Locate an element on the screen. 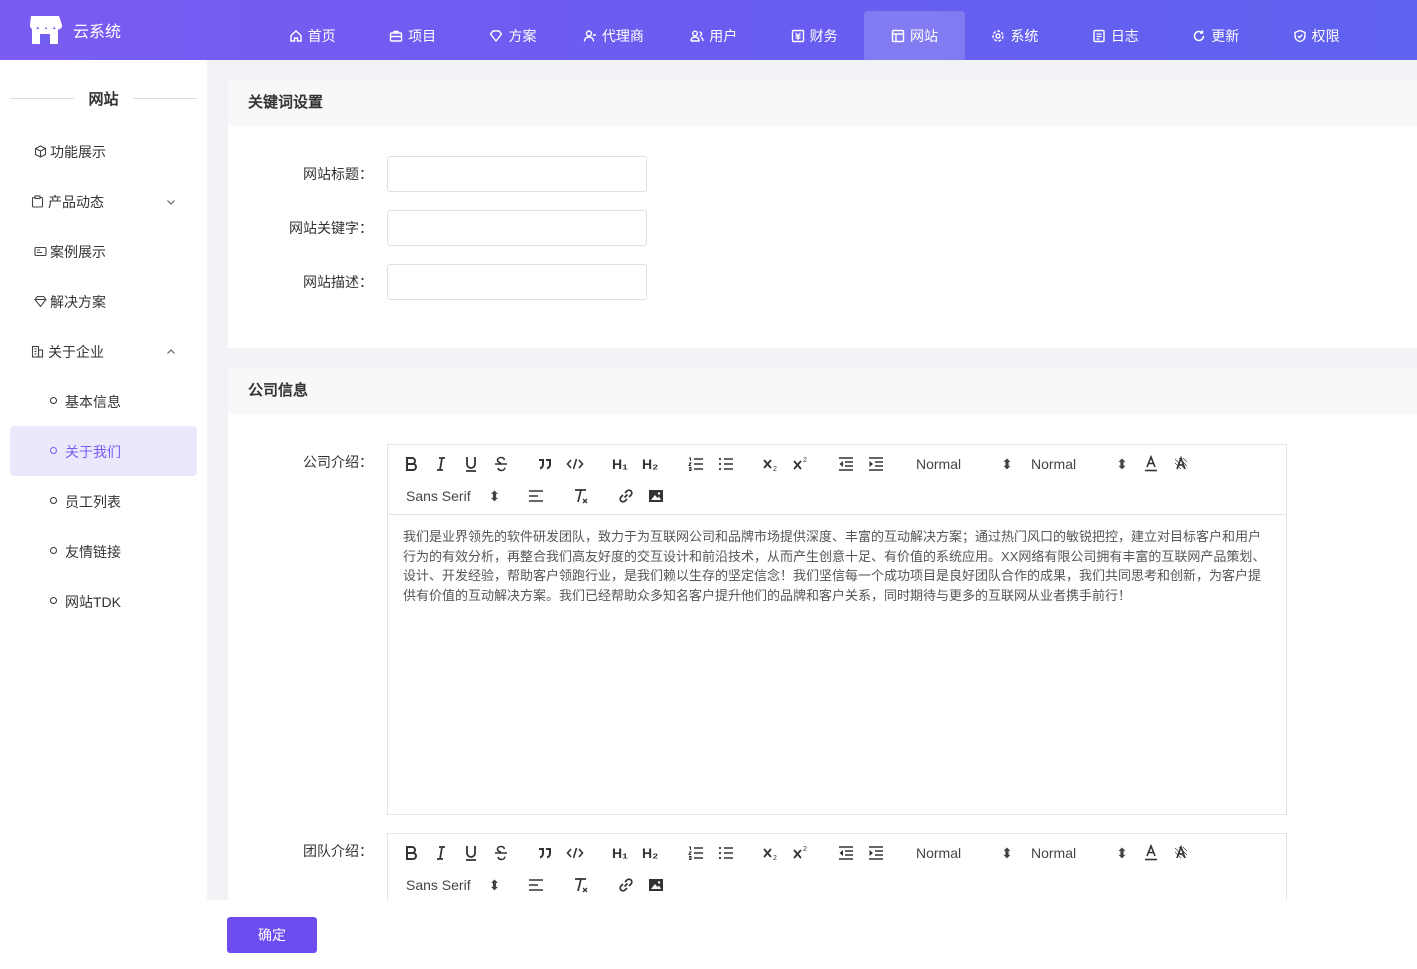  nav-item-label: 日志 is located at coordinates (1124, 35).